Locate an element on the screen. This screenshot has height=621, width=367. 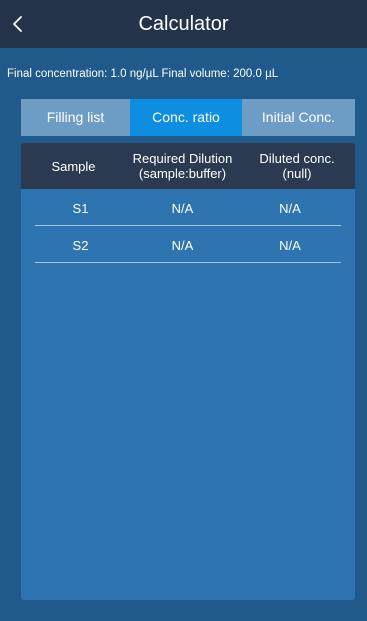
page-title: Calculator is located at coordinates (183, 24).